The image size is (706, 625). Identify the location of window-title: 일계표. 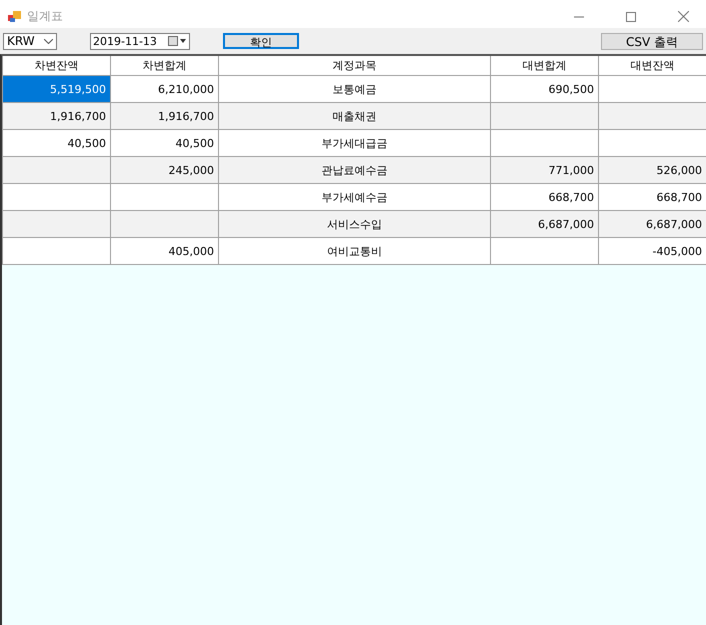
(45, 16).